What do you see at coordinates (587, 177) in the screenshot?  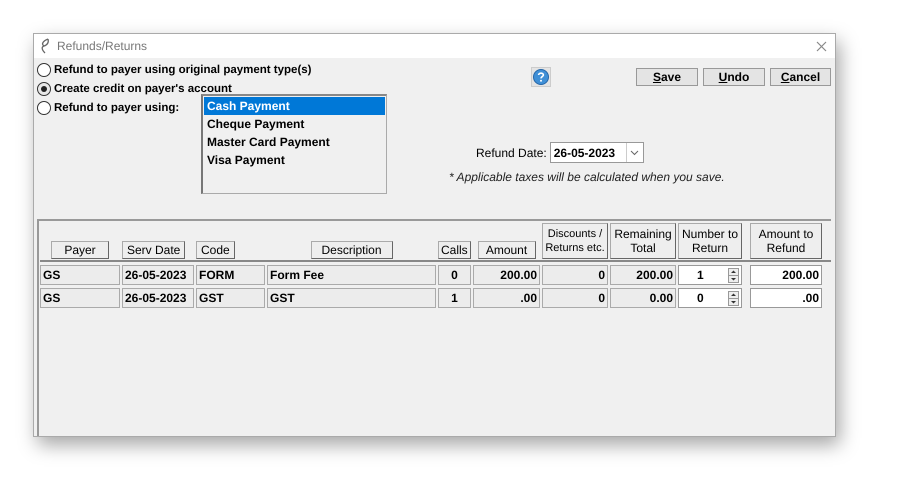 I see `tax-note: * Applicable taxes will be calculated when you save.` at bounding box center [587, 177].